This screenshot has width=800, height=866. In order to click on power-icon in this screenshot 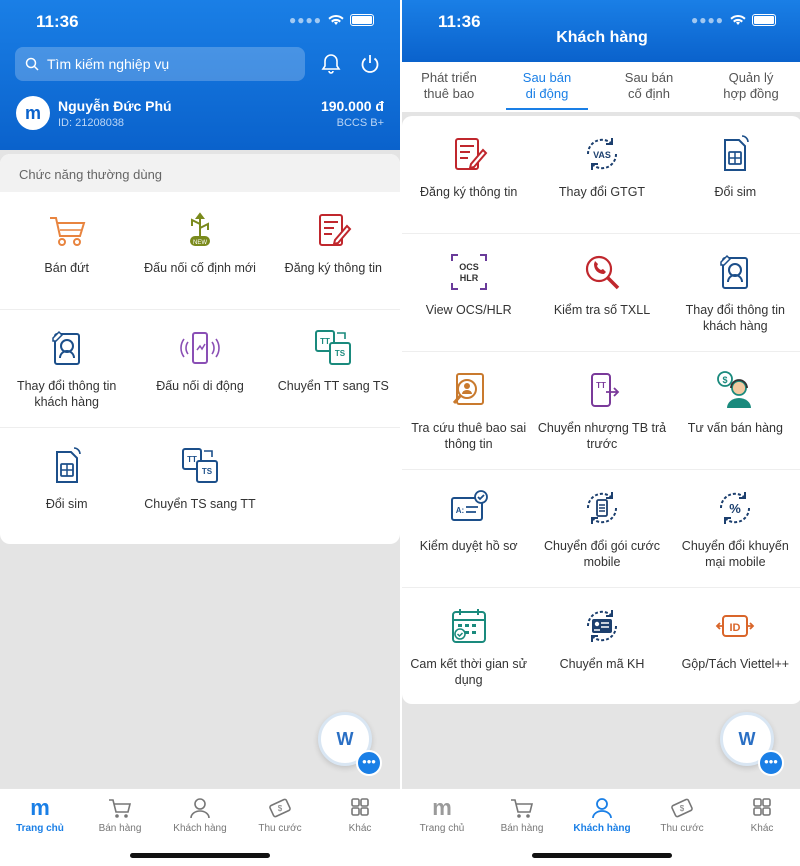, I will do `click(370, 64)`.